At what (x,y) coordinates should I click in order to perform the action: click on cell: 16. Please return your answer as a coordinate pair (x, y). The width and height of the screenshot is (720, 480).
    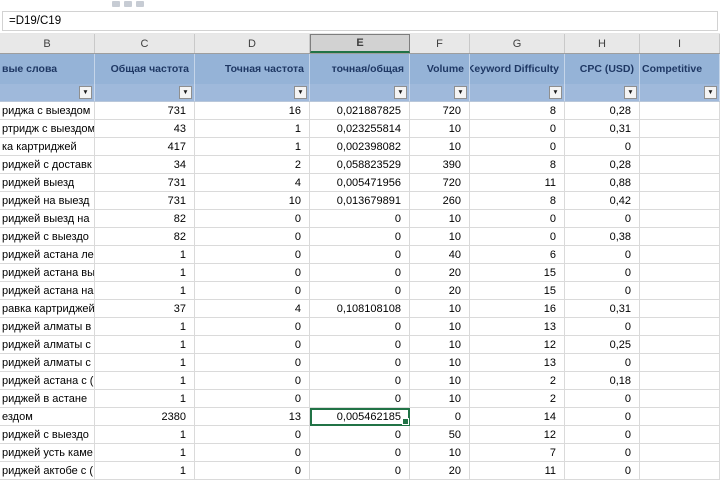
    Looking at the image, I should click on (517, 309).